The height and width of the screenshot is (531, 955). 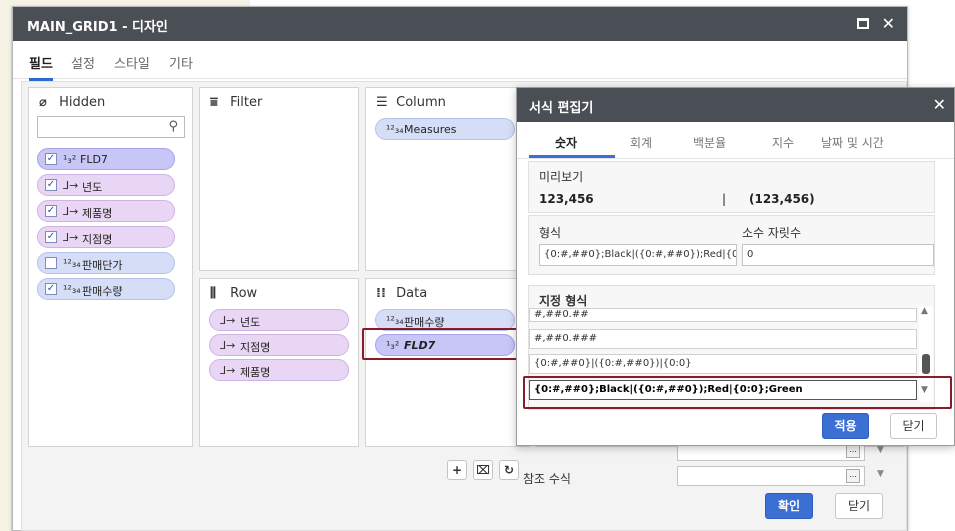 I want to click on preview-negative: (123,456), so click(x=782, y=199).